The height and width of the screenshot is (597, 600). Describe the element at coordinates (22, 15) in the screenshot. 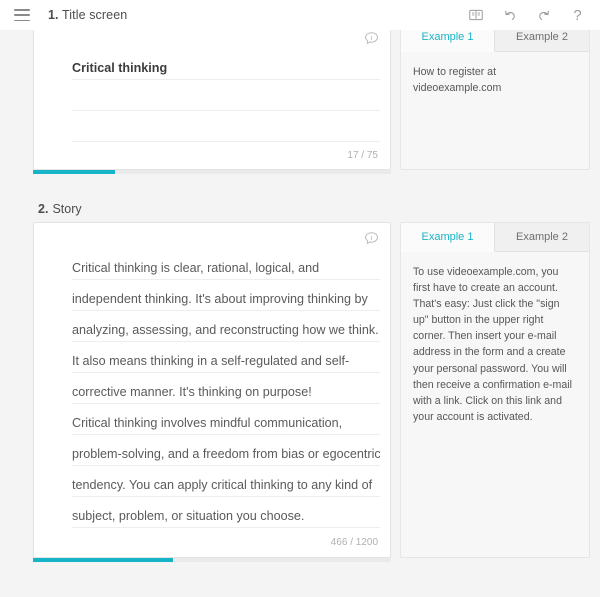

I see `hamburger-menu-icon` at that location.